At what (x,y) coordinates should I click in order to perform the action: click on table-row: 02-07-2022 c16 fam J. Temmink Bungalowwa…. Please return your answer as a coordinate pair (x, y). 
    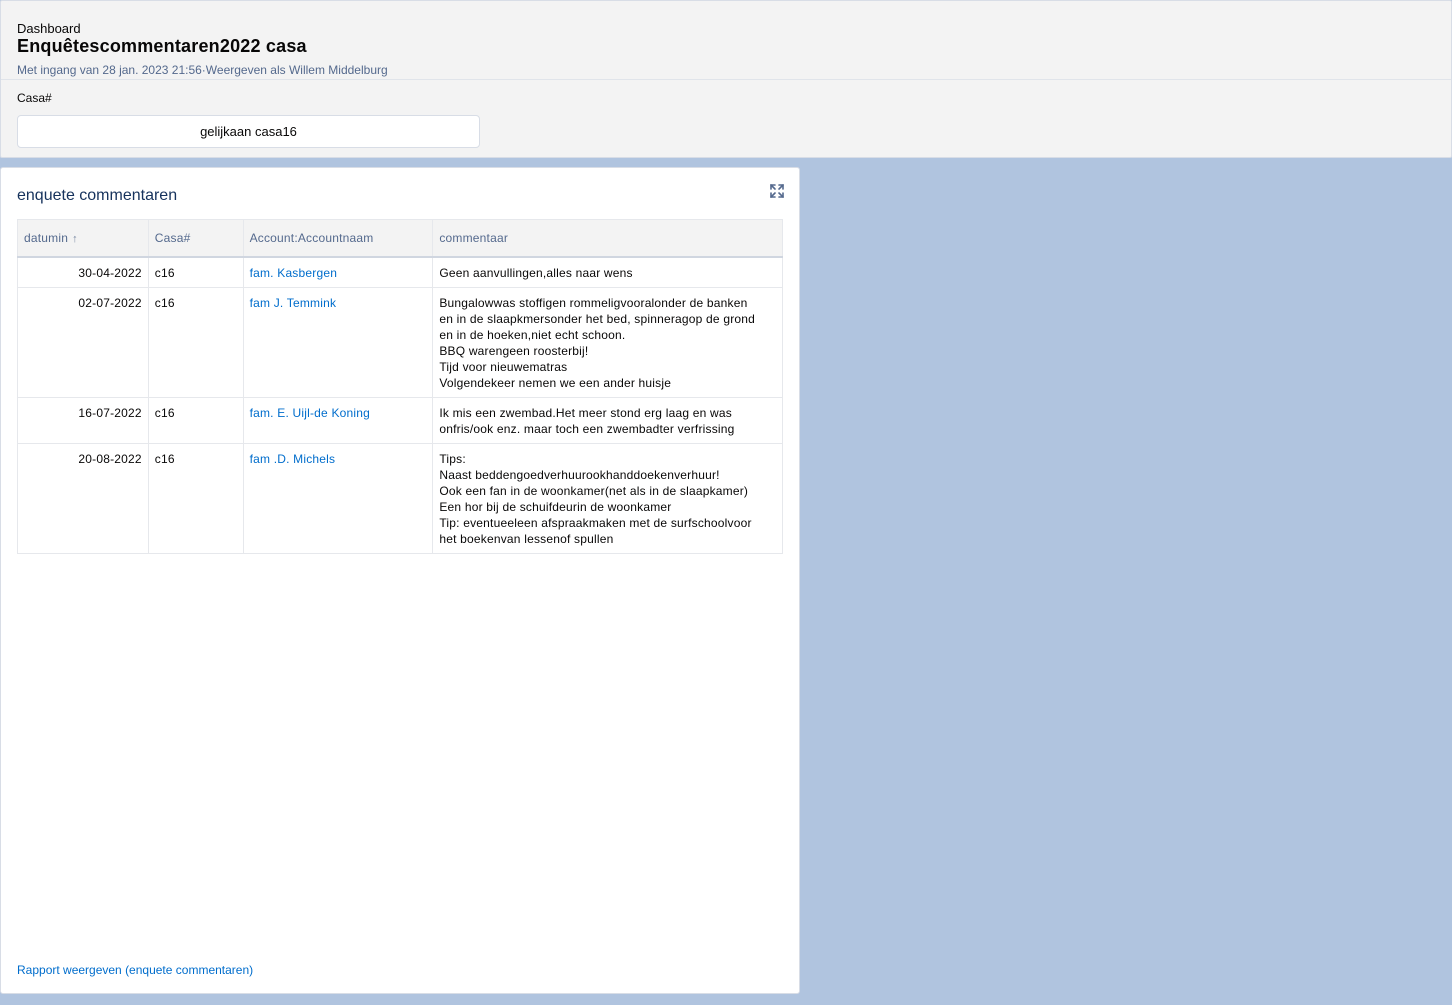
    Looking at the image, I should click on (400, 342).